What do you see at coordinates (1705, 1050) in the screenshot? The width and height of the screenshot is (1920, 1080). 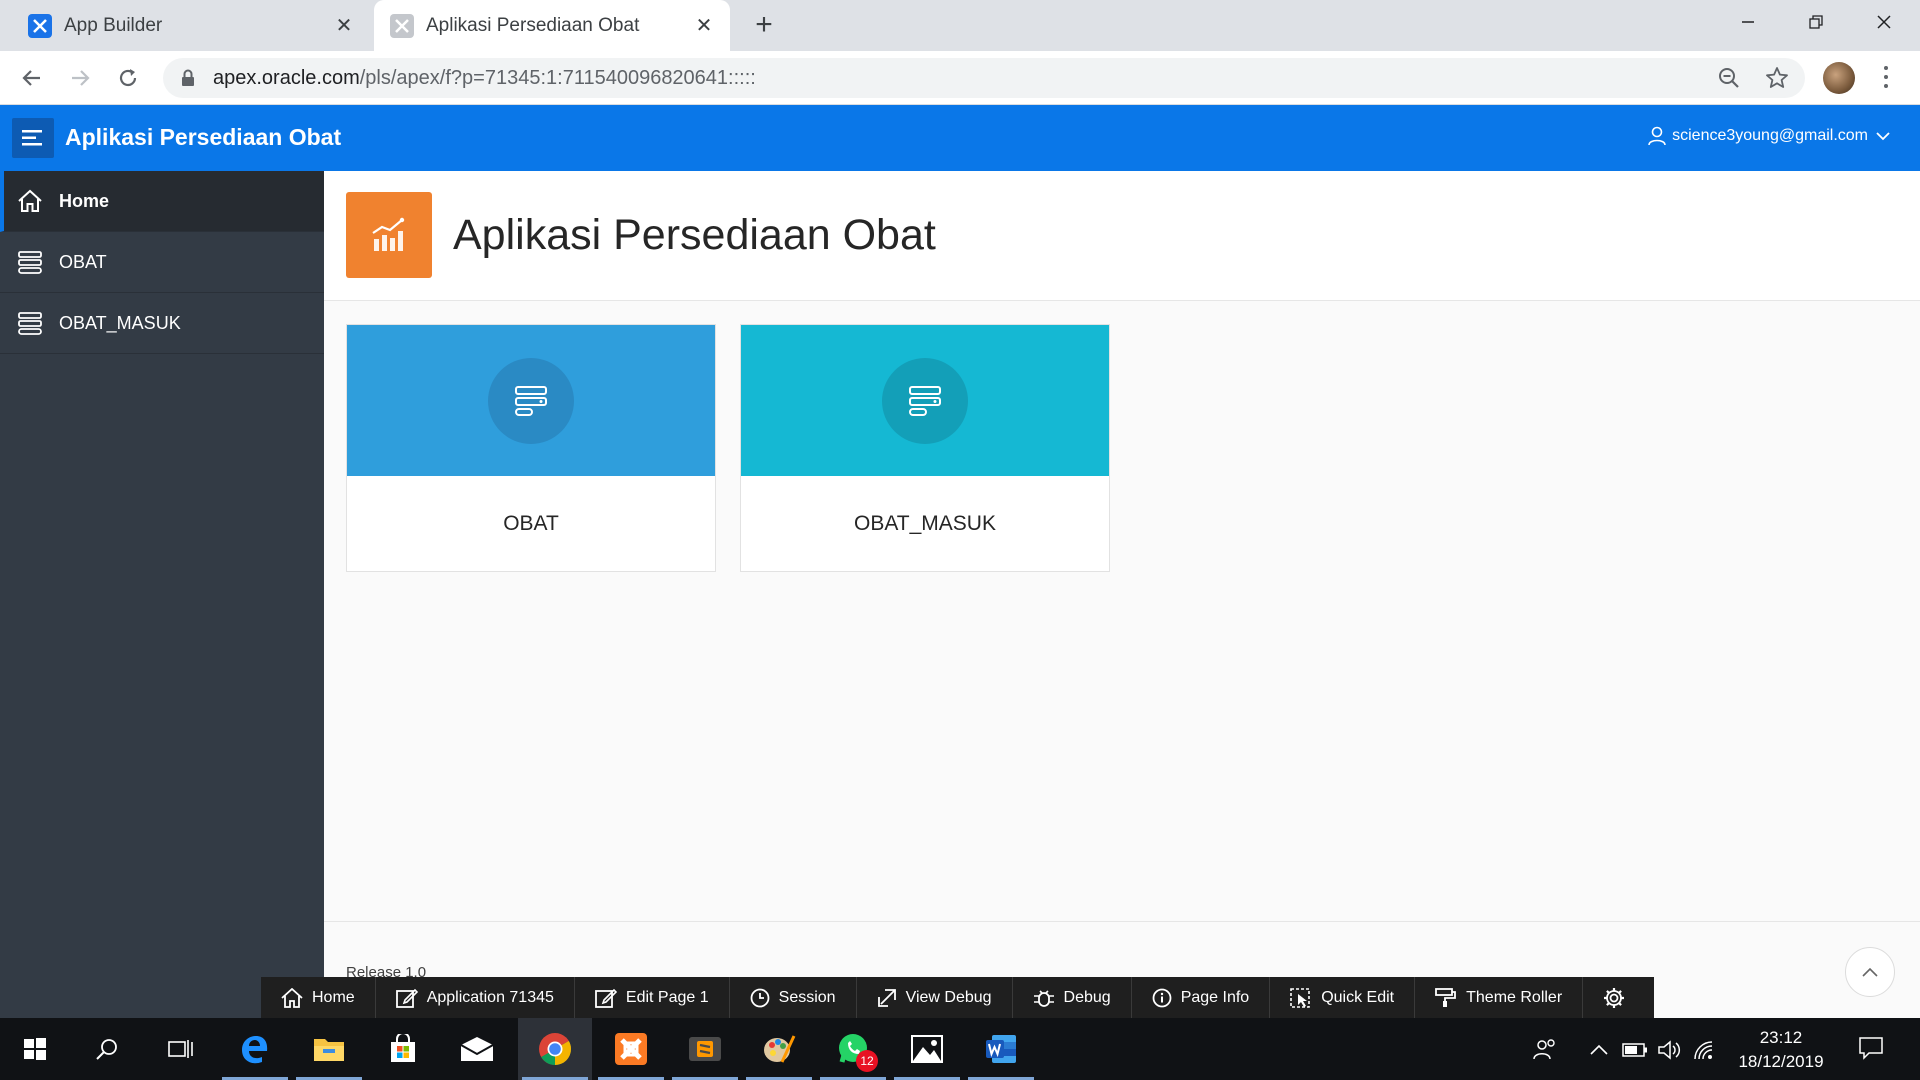 I see `wifi-icon` at bounding box center [1705, 1050].